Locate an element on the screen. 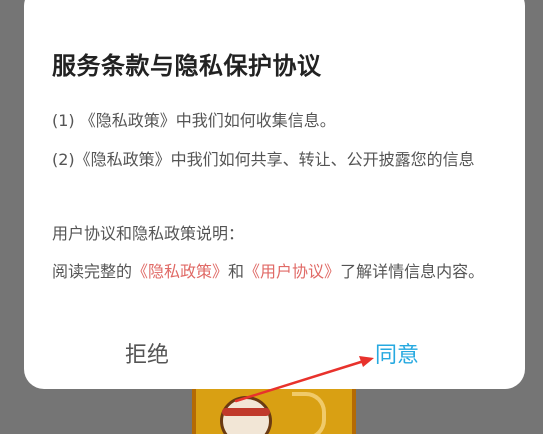 This screenshot has width=543, height=434. privacy-policy-link: 《隐私政策》 is located at coordinates (180, 271).